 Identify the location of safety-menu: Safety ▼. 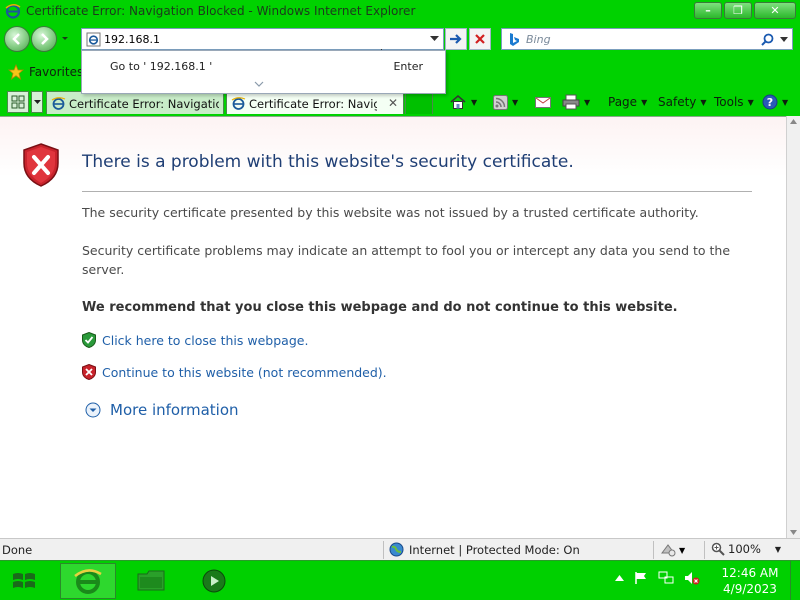
(682, 102).